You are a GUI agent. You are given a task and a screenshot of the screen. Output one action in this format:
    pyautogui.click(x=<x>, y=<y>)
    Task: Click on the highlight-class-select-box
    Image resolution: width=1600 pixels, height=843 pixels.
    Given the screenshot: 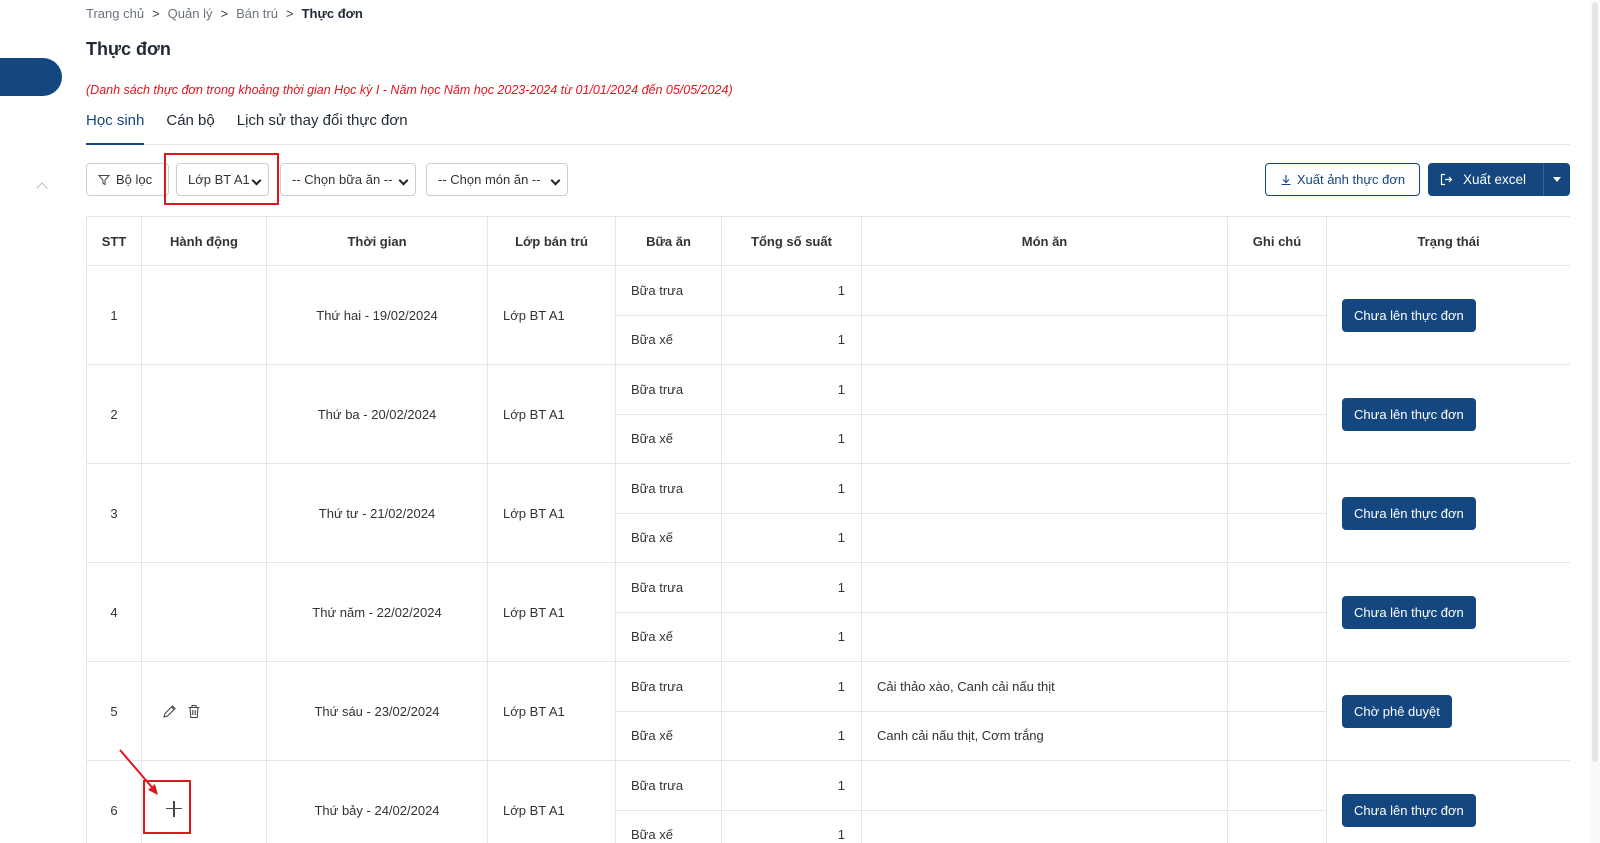 What is the action you would take?
    pyautogui.click(x=221, y=179)
    